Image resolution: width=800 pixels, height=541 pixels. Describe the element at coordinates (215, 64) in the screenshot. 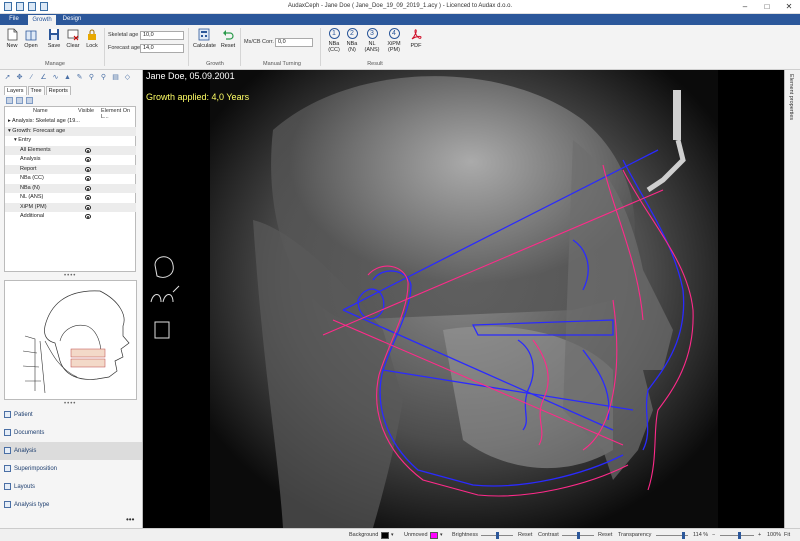

I see `growth-group-label: Growth` at that location.